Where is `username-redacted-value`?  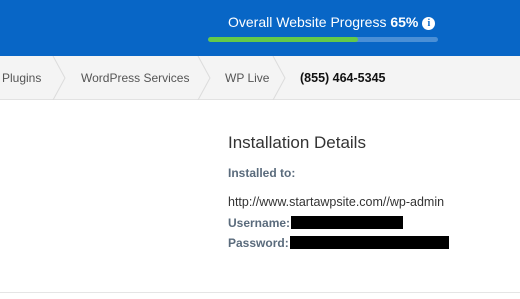 username-redacted-value is located at coordinates (347, 222).